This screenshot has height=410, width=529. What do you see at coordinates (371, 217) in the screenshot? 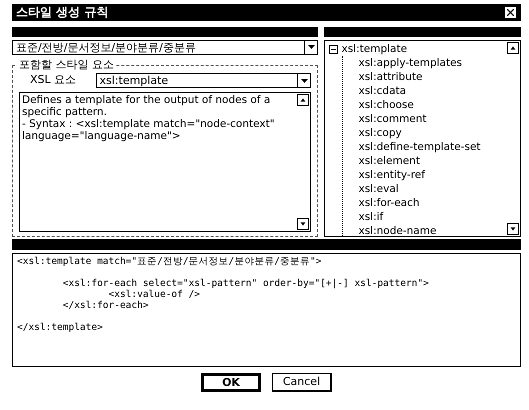
I see `tree-item: xsl:if` at bounding box center [371, 217].